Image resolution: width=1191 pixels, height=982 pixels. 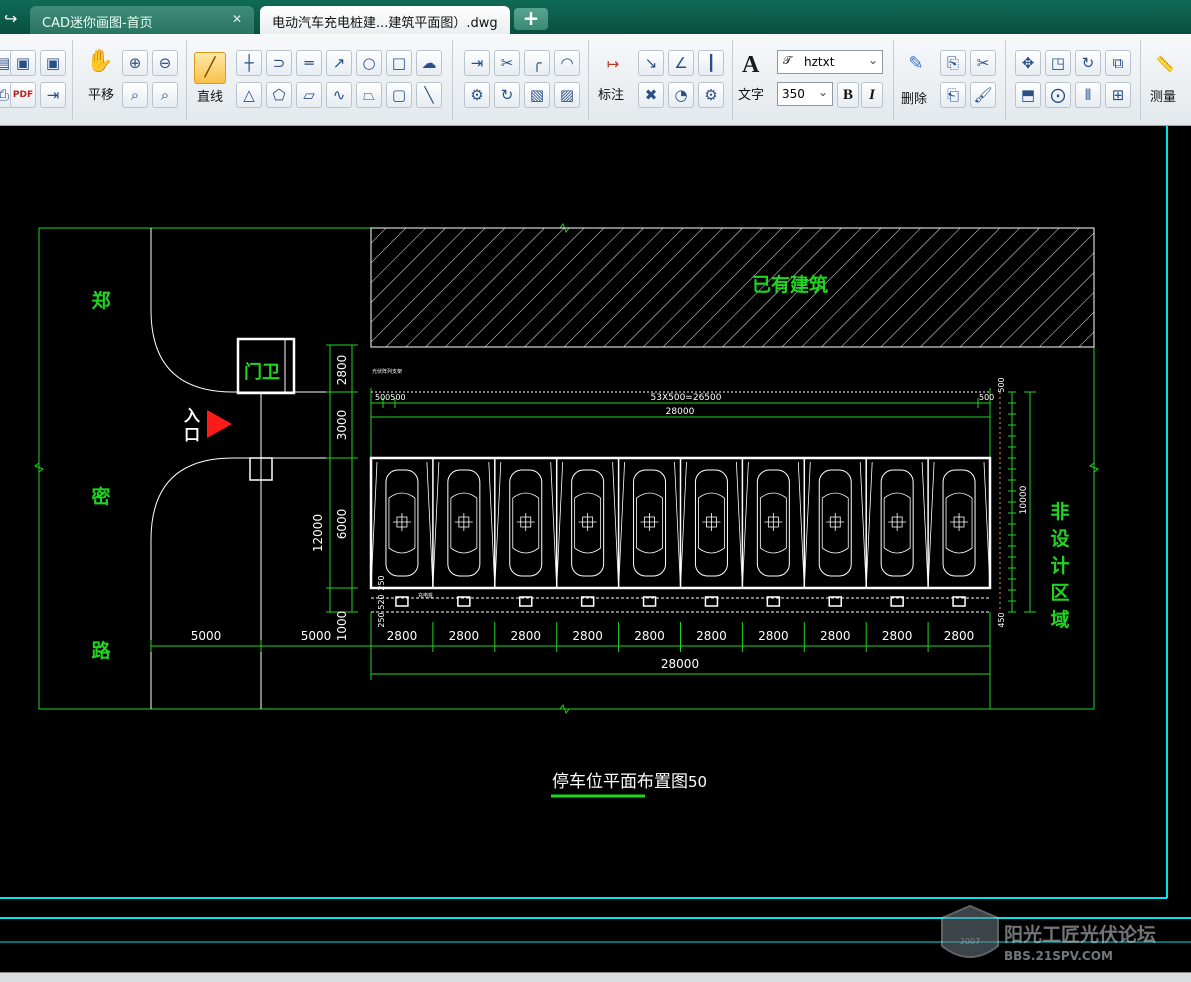 I want to click on rotate-3d-icon: ↻, so click(x=507, y=95).